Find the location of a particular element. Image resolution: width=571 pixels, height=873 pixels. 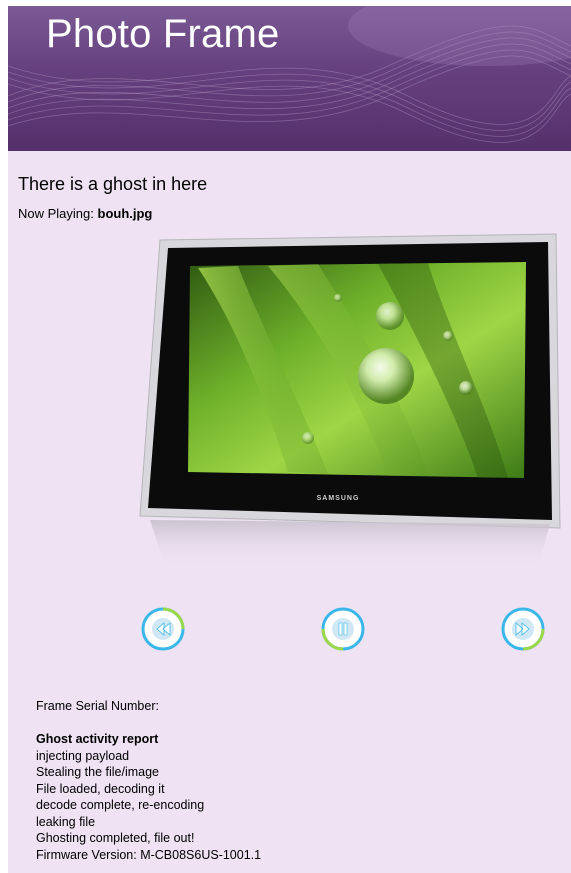

now-playing: Now Playing: bouh.jpg is located at coordinates (85, 213).